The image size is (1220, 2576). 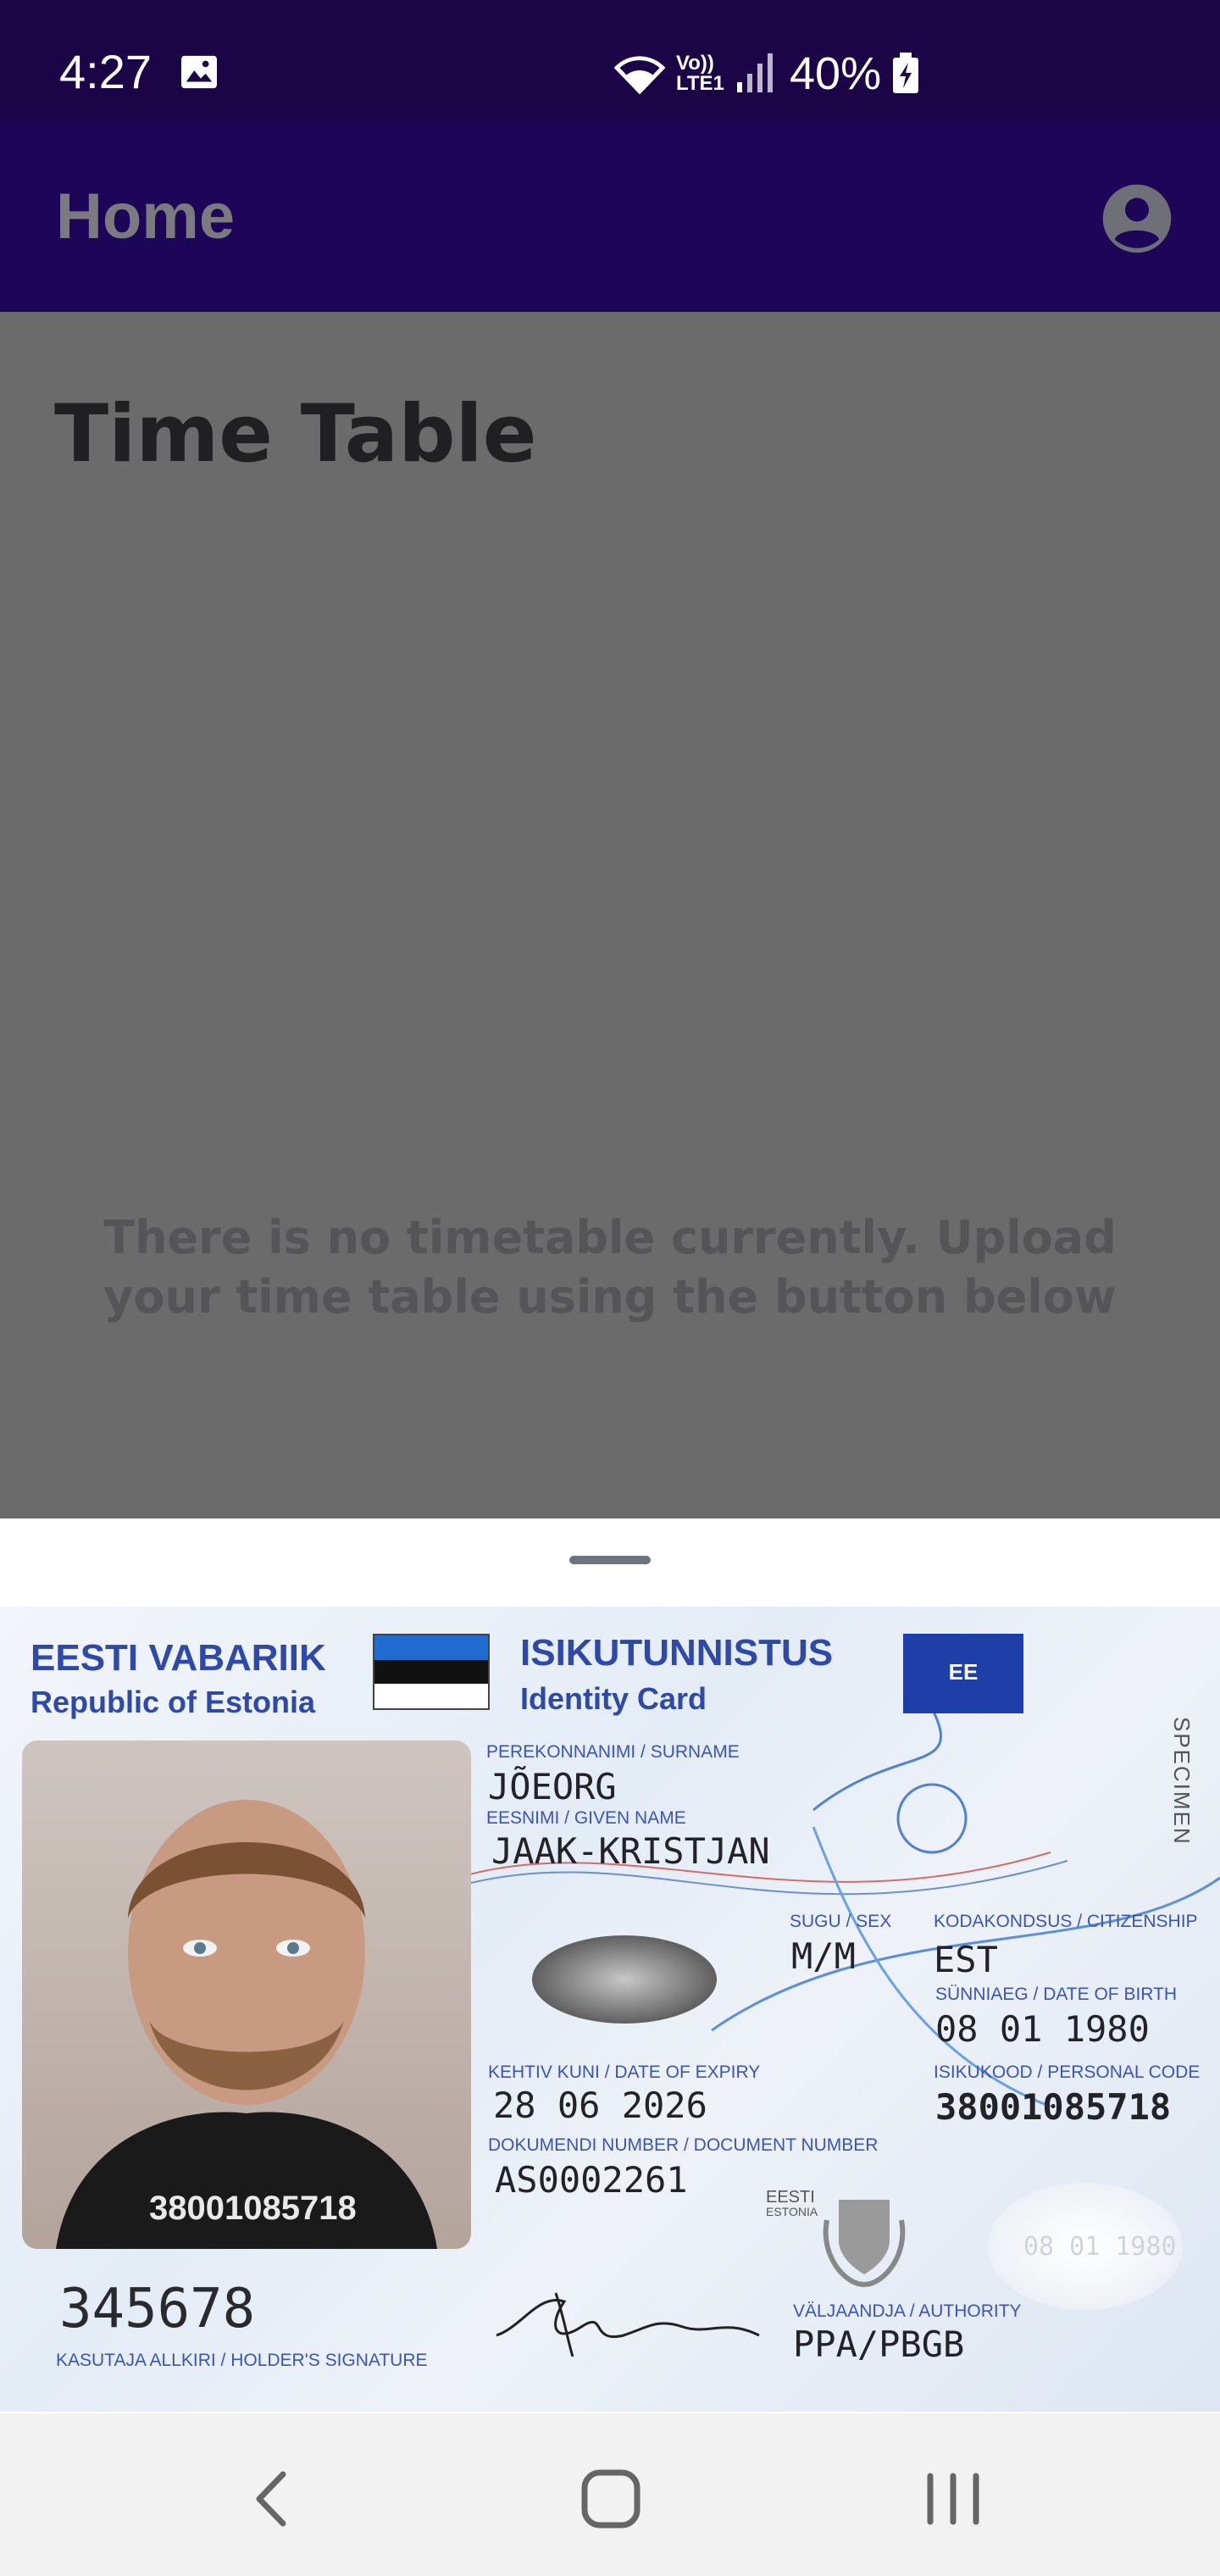 What do you see at coordinates (173, 1702) in the screenshot?
I see `card-country-en: Republic of Estonia` at bounding box center [173, 1702].